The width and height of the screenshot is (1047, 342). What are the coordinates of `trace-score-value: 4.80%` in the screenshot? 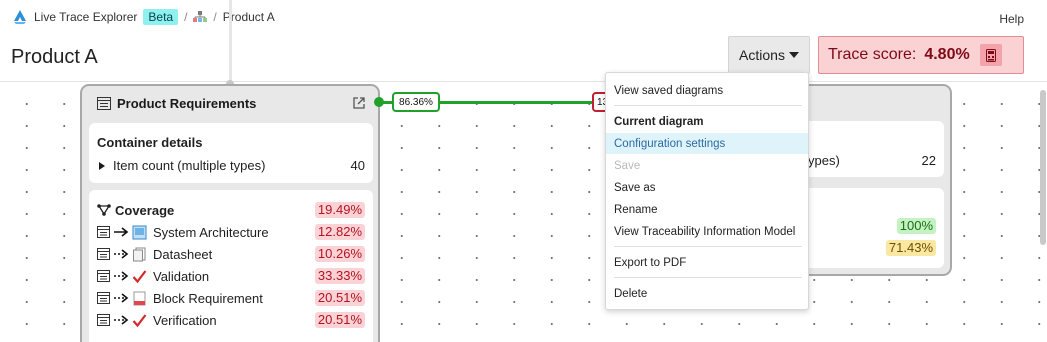 It's located at (947, 54).